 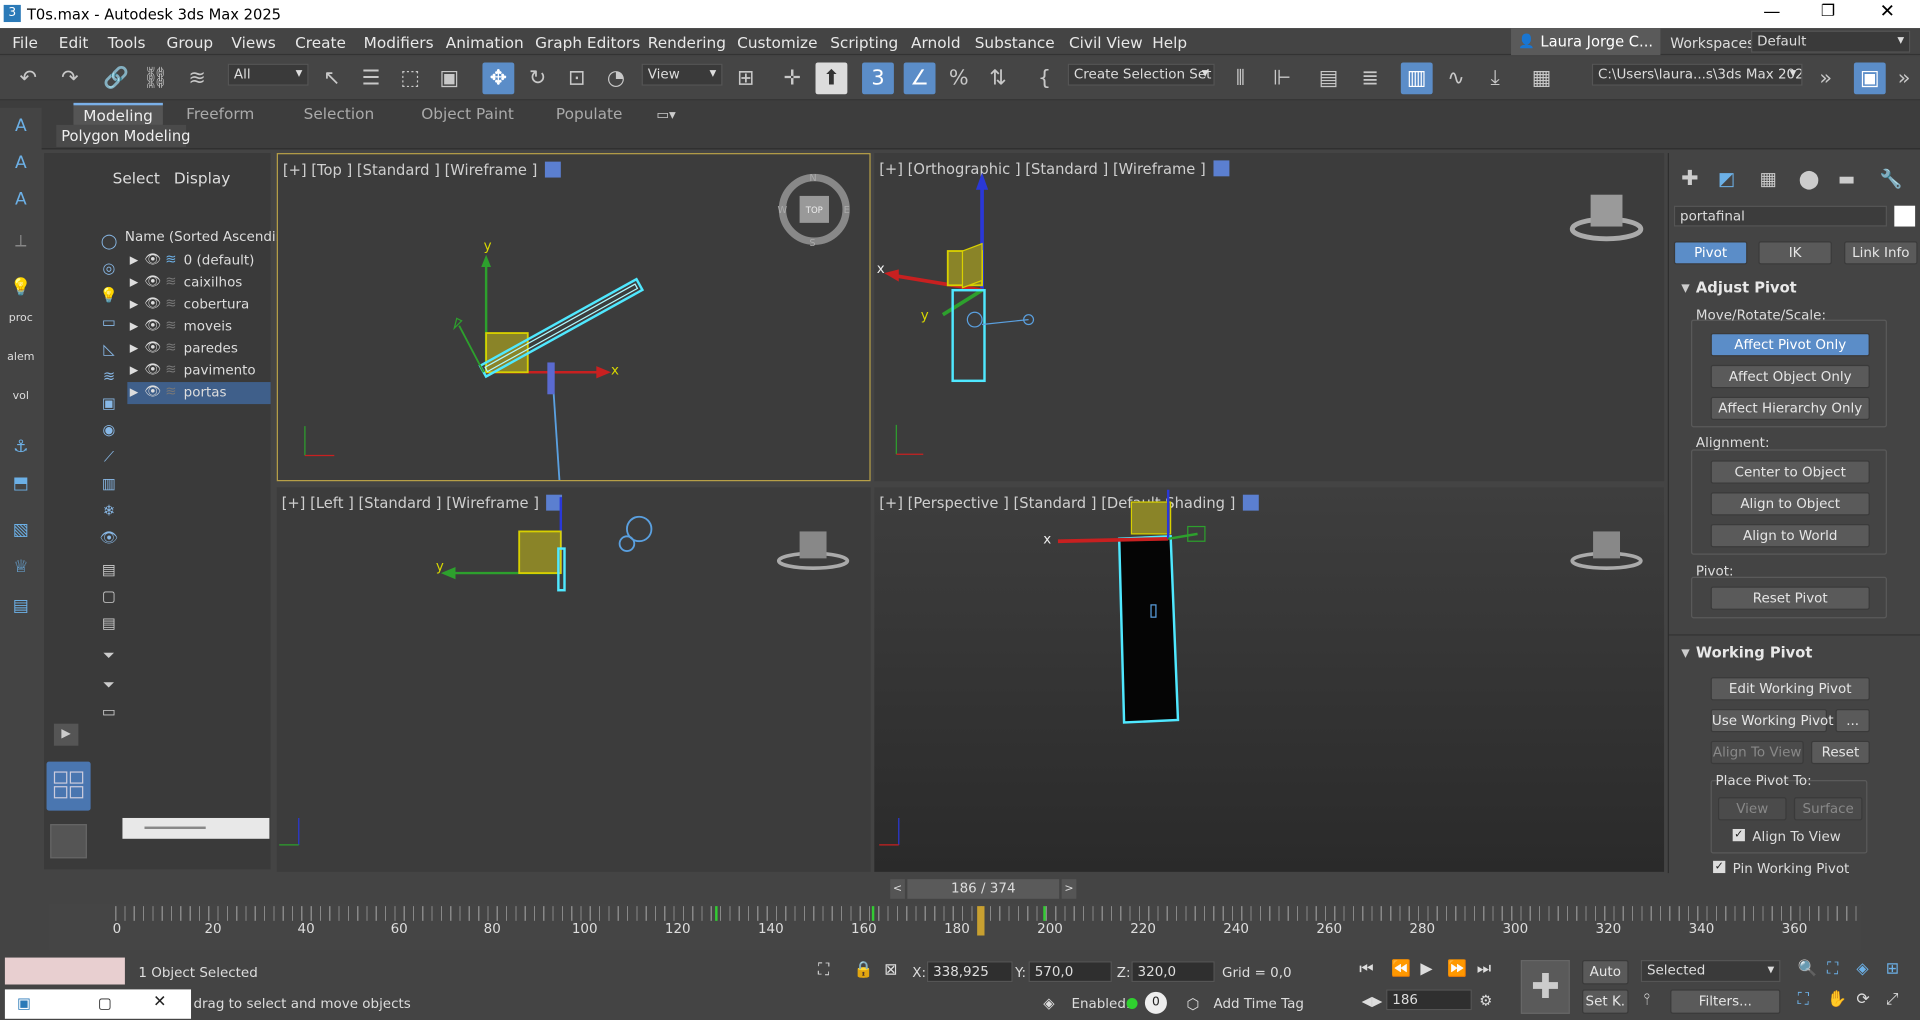 What do you see at coordinates (1372, 1001) in the screenshot?
I see `key-mode-icon: ◀▶` at bounding box center [1372, 1001].